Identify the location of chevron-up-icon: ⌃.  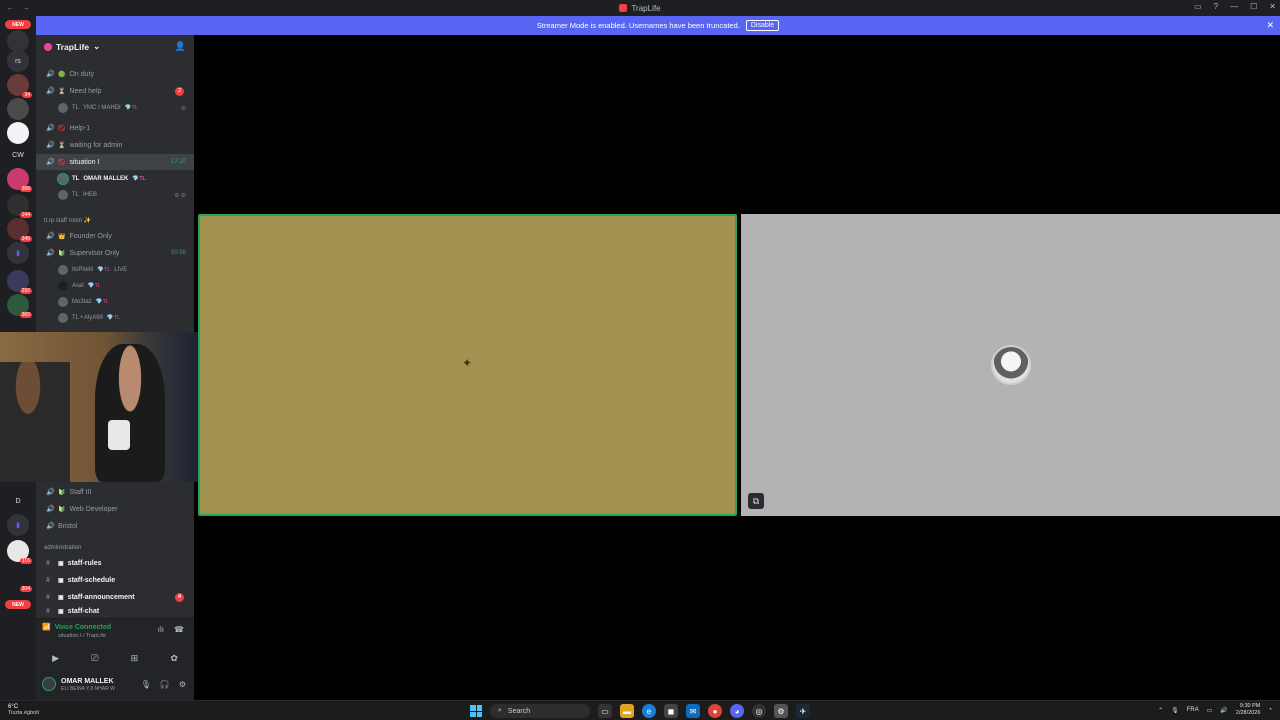
(1160, 710).